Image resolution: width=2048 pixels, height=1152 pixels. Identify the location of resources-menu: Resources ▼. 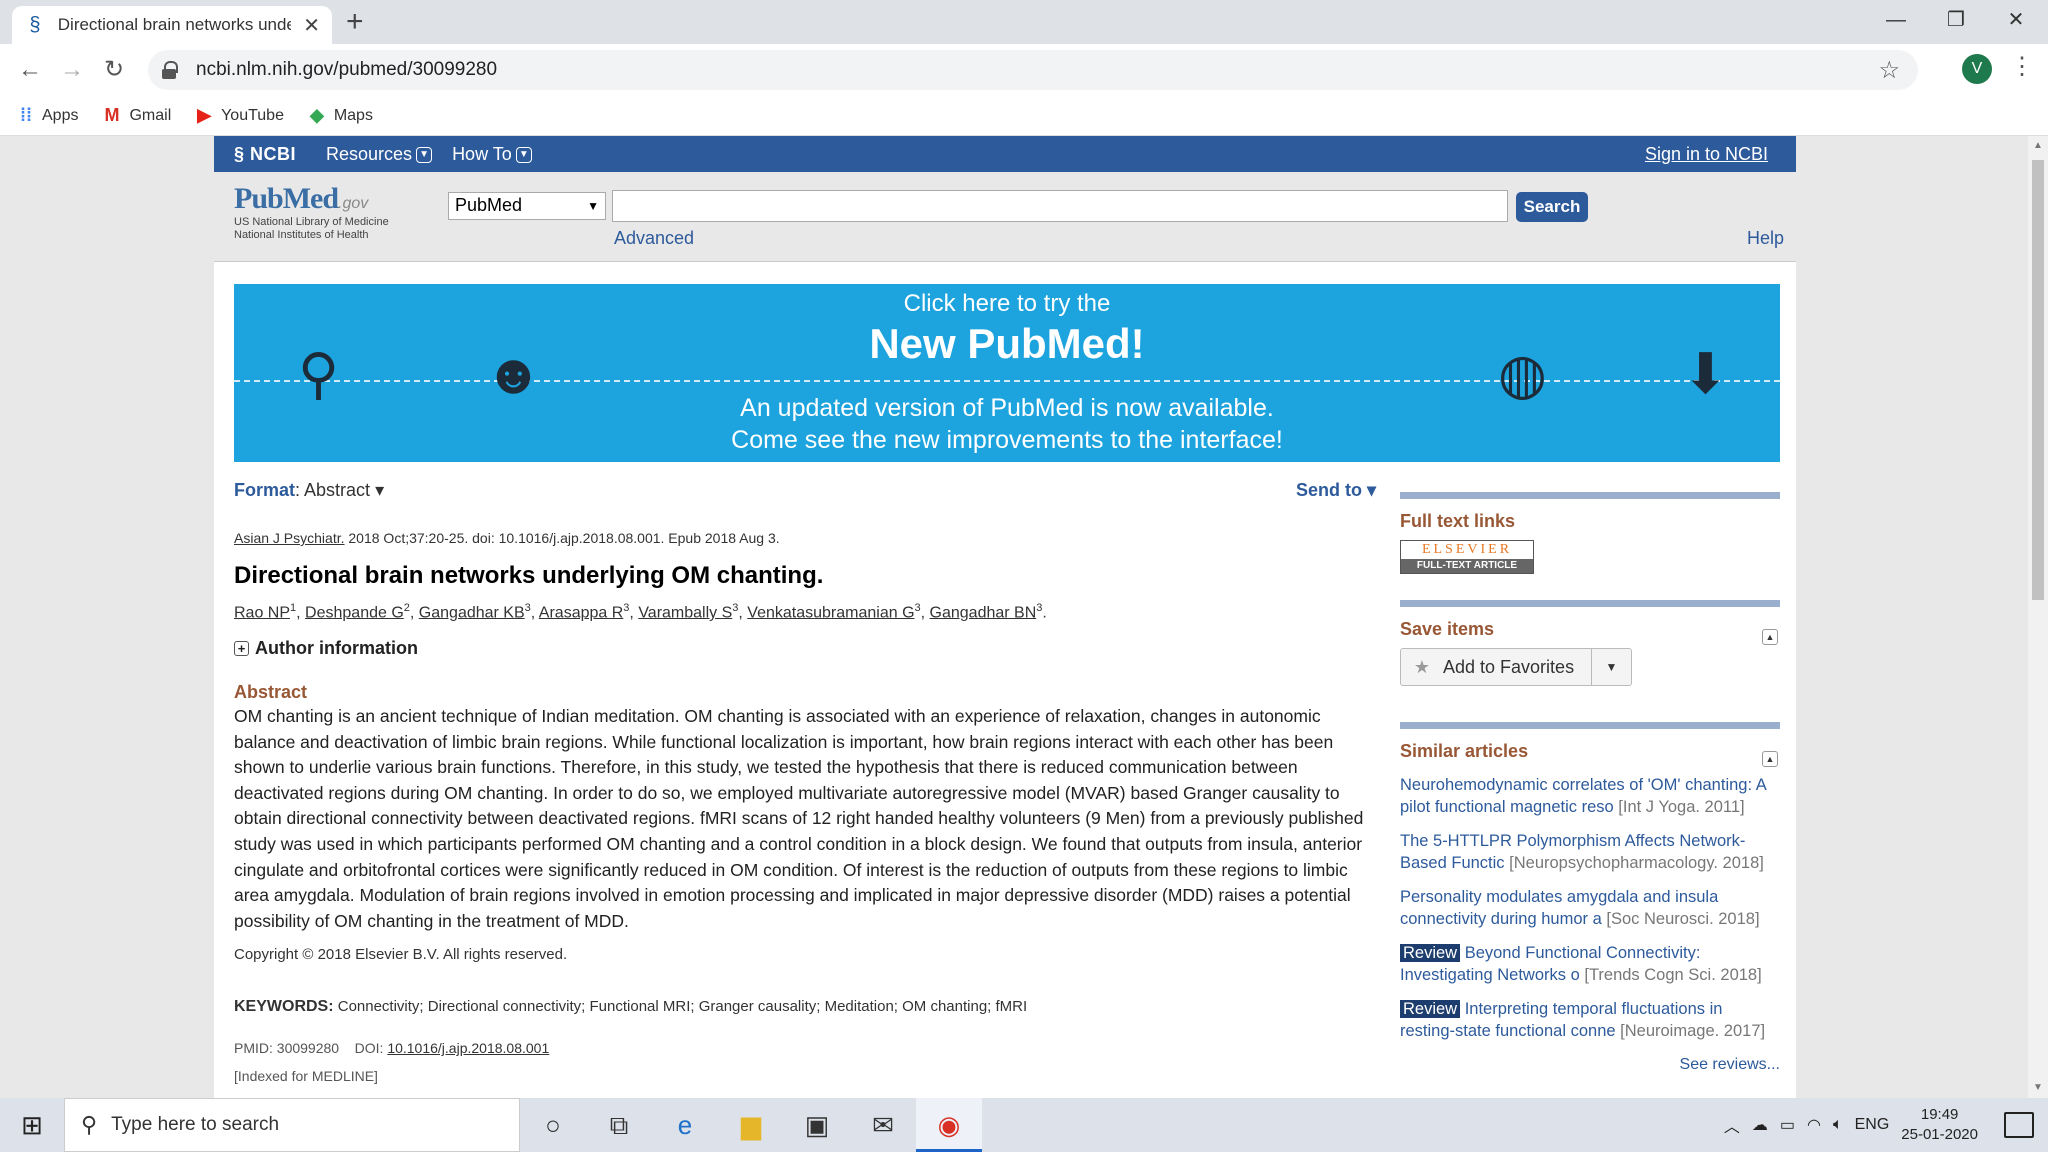
(379, 154).